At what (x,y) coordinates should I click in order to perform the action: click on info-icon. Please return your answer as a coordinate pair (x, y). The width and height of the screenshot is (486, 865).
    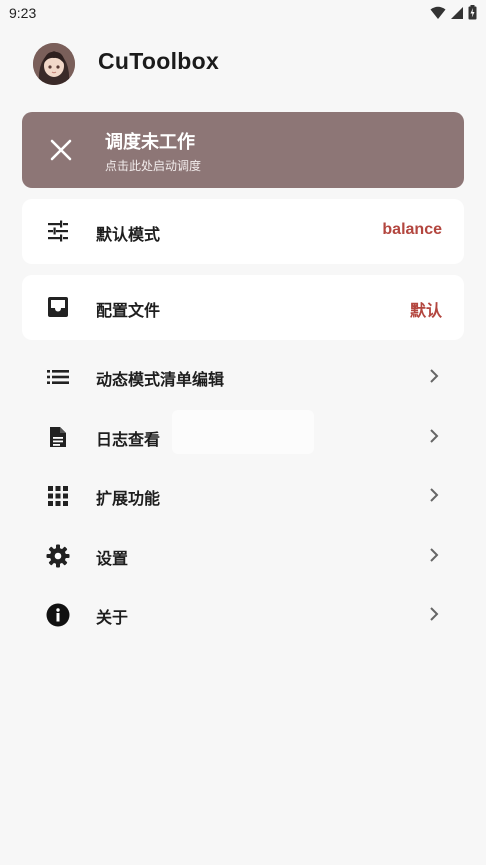
    Looking at the image, I should click on (58, 615).